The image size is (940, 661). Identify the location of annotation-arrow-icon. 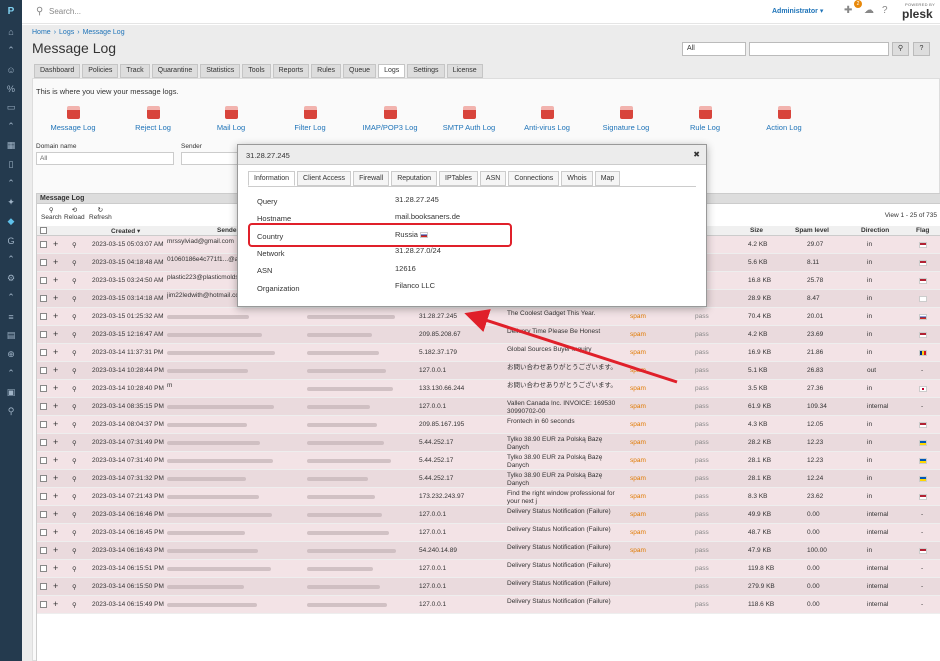
(571, 346).